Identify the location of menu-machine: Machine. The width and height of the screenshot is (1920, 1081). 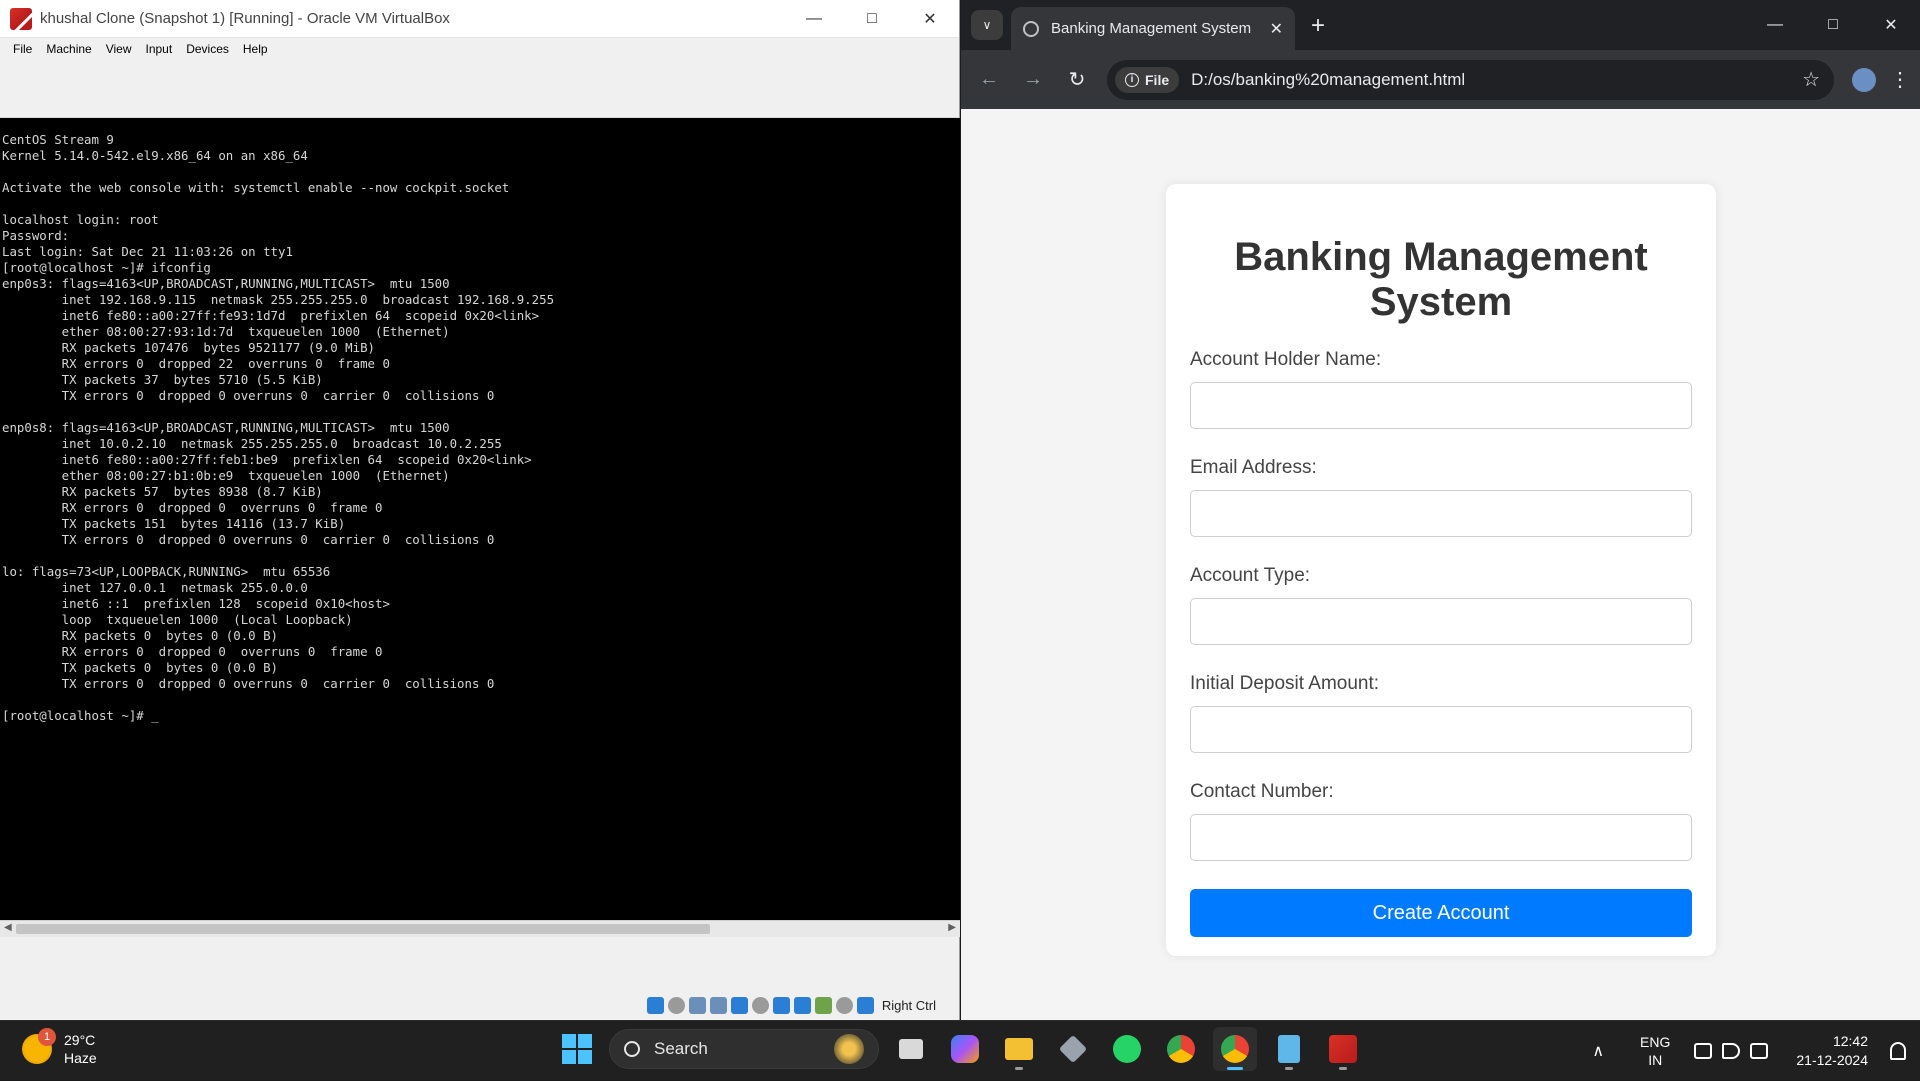
(68, 49).